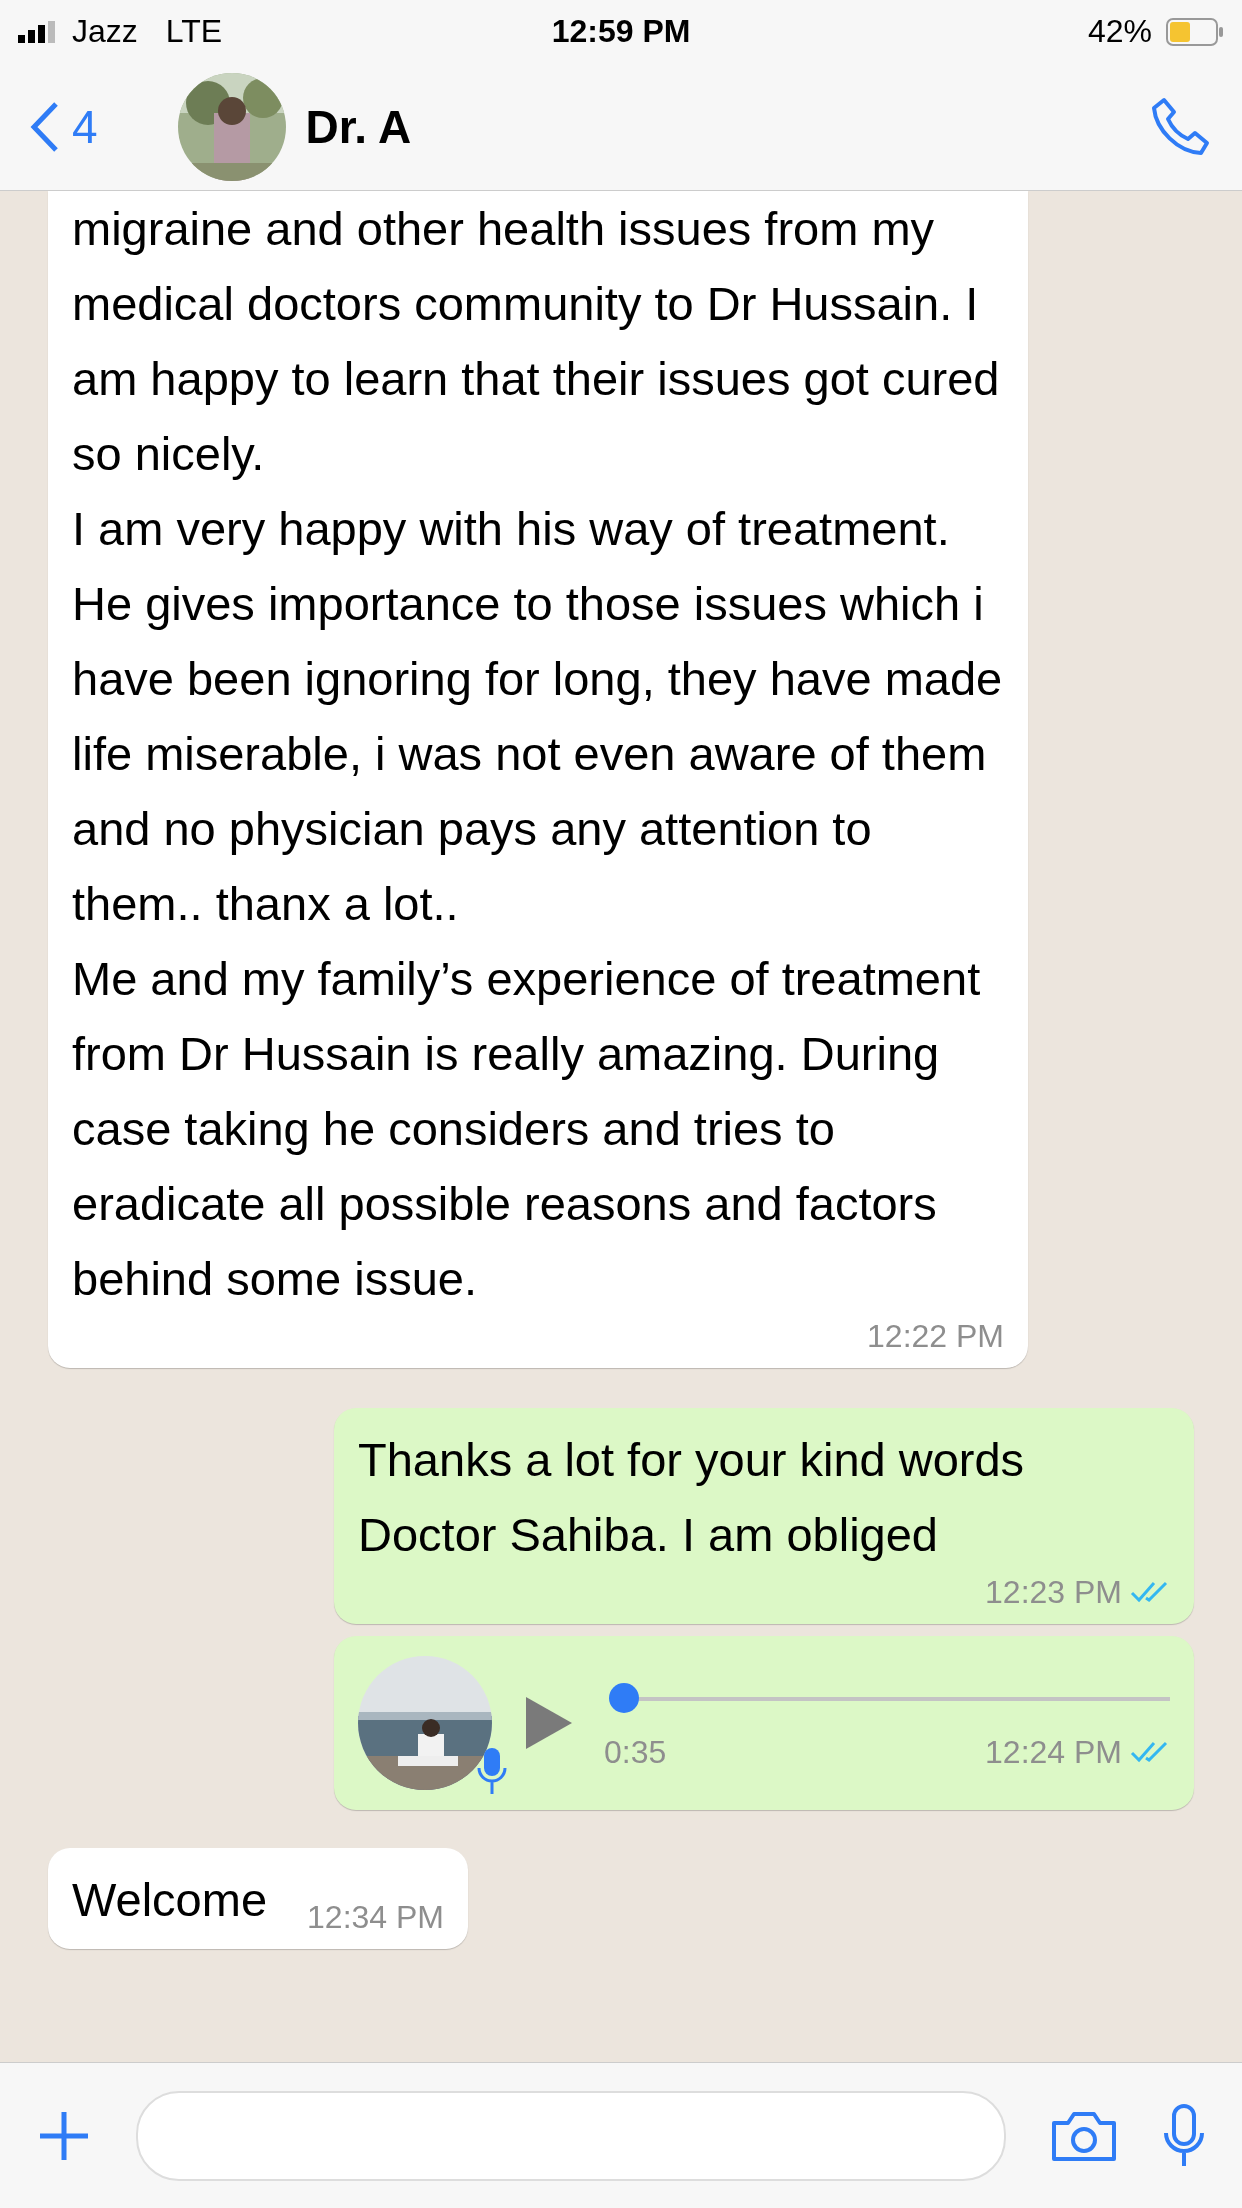 This screenshot has height=2208, width=1242. What do you see at coordinates (45, 126) in the screenshot?
I see `back-chevron-icon` at bounding box center [45, 126].